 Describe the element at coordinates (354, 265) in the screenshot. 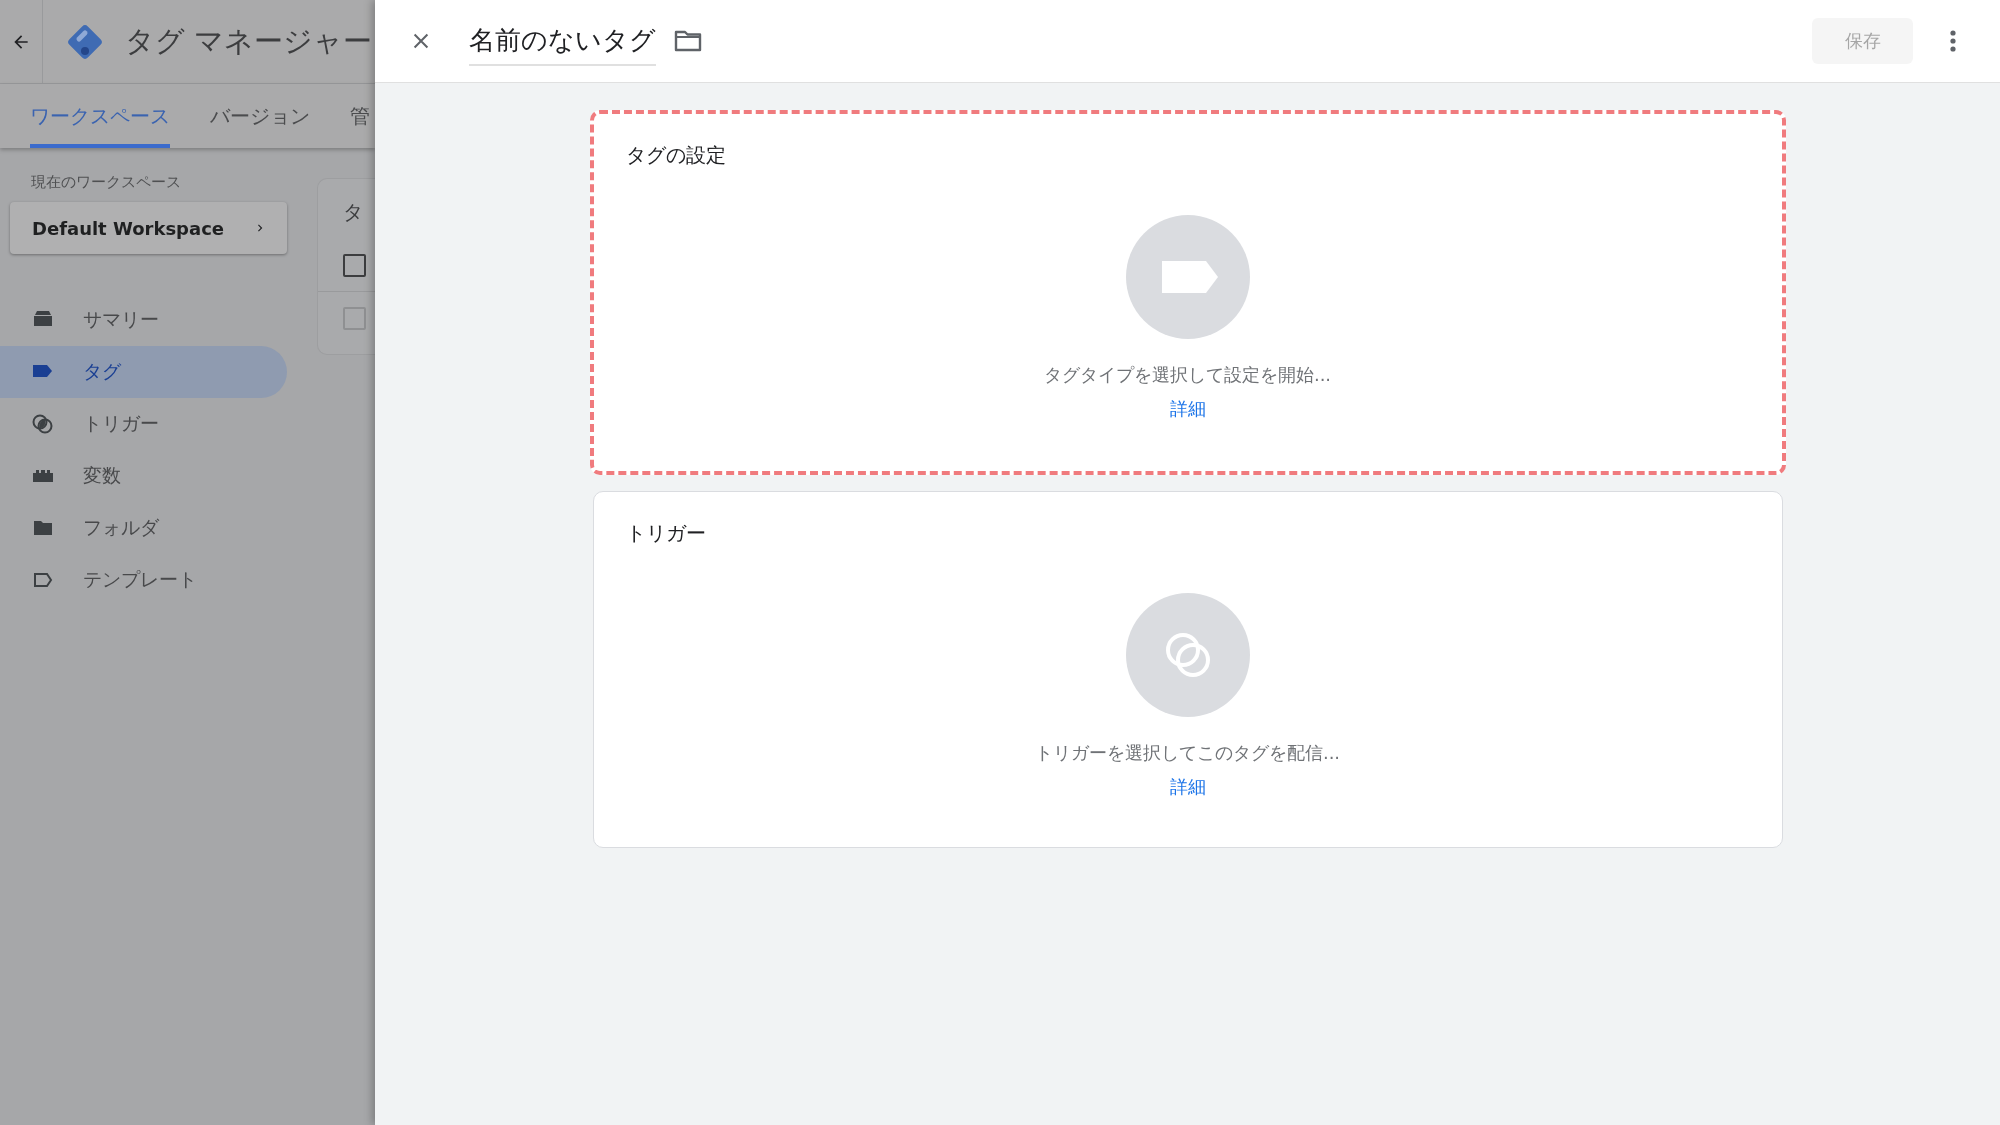

I see `checkbox` at that location.